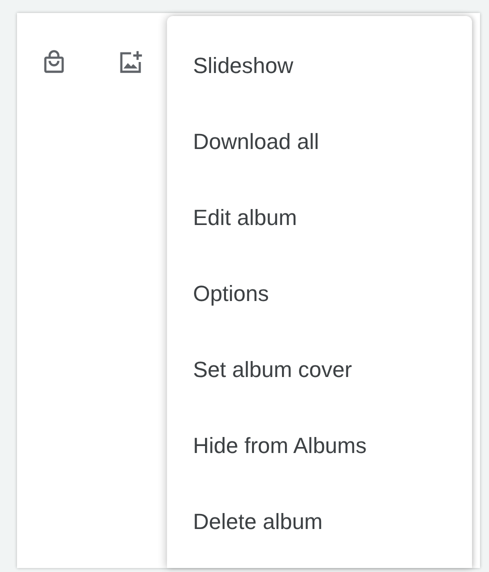 The height and width of the screenshot is (572, 489). What do you see at coordinates (319, 370) in the screenshot?
I see `menu-item: Set album cover` at bounding box center [319, 370].